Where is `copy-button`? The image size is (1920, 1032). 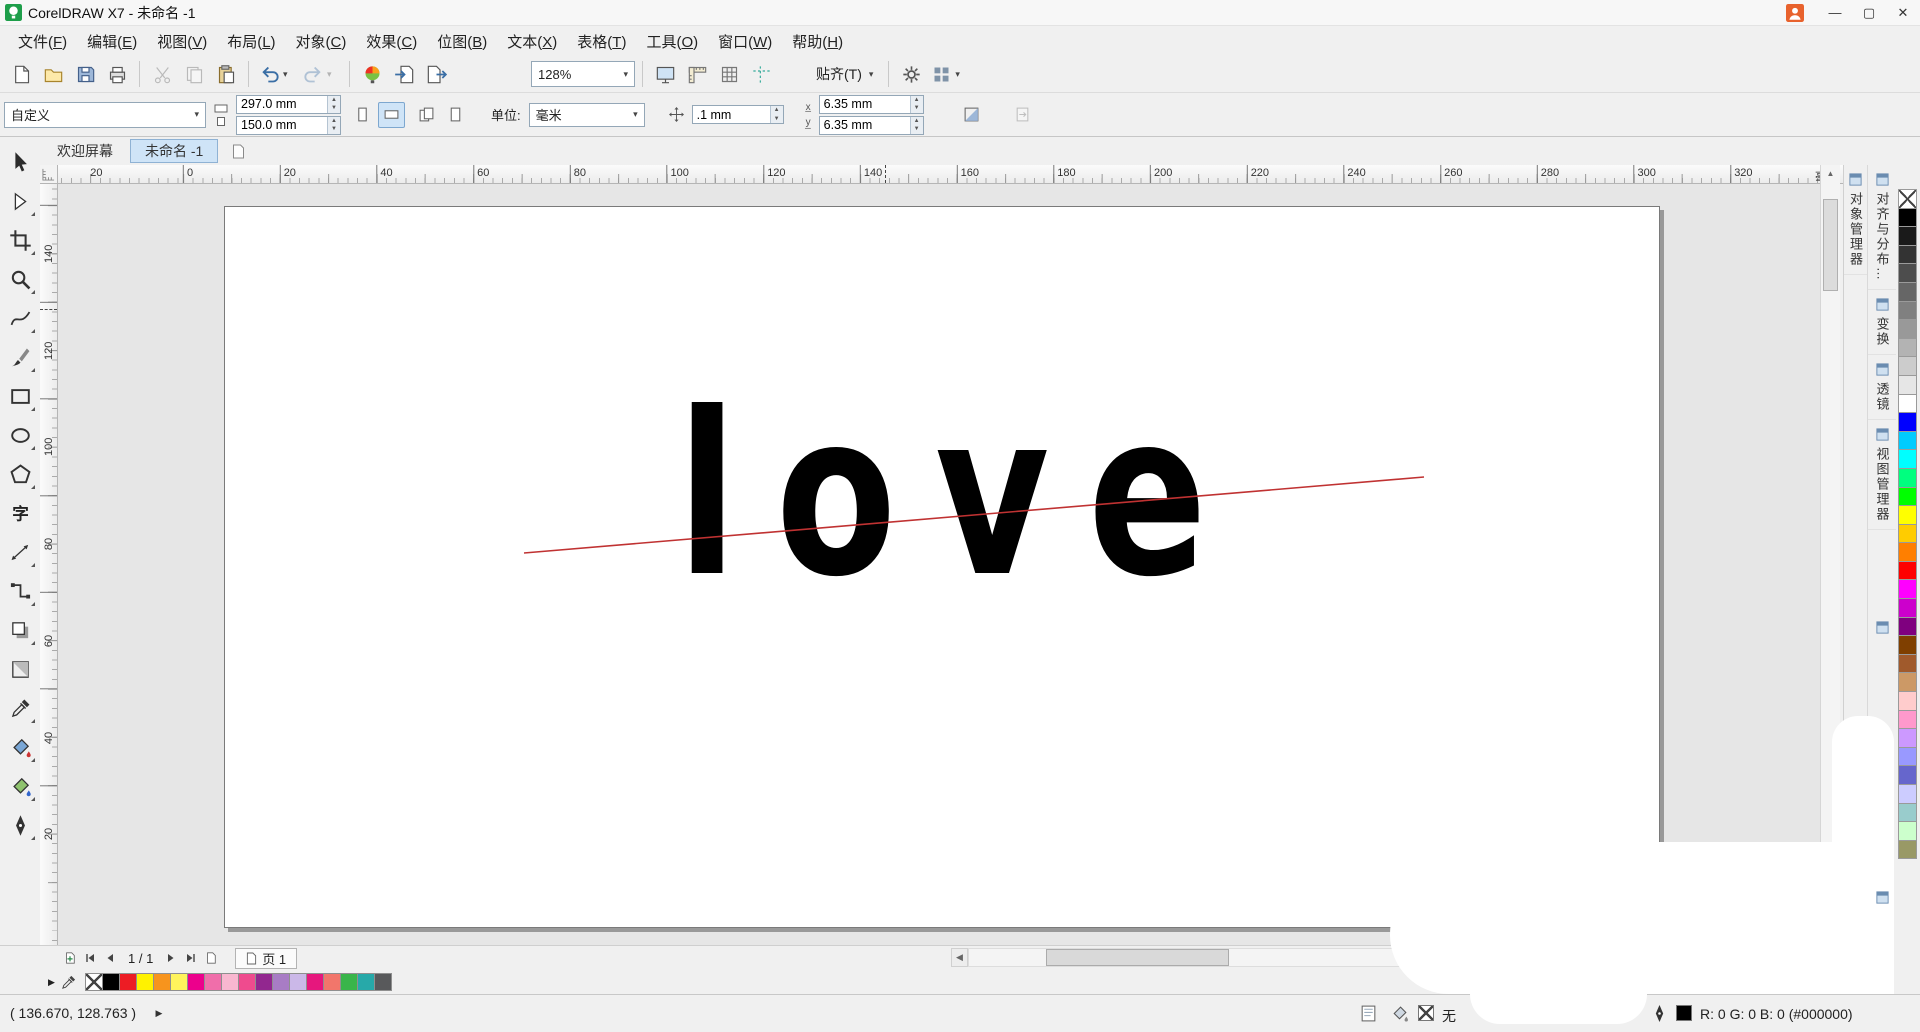 copy-button is located at coordinates (194, 74).